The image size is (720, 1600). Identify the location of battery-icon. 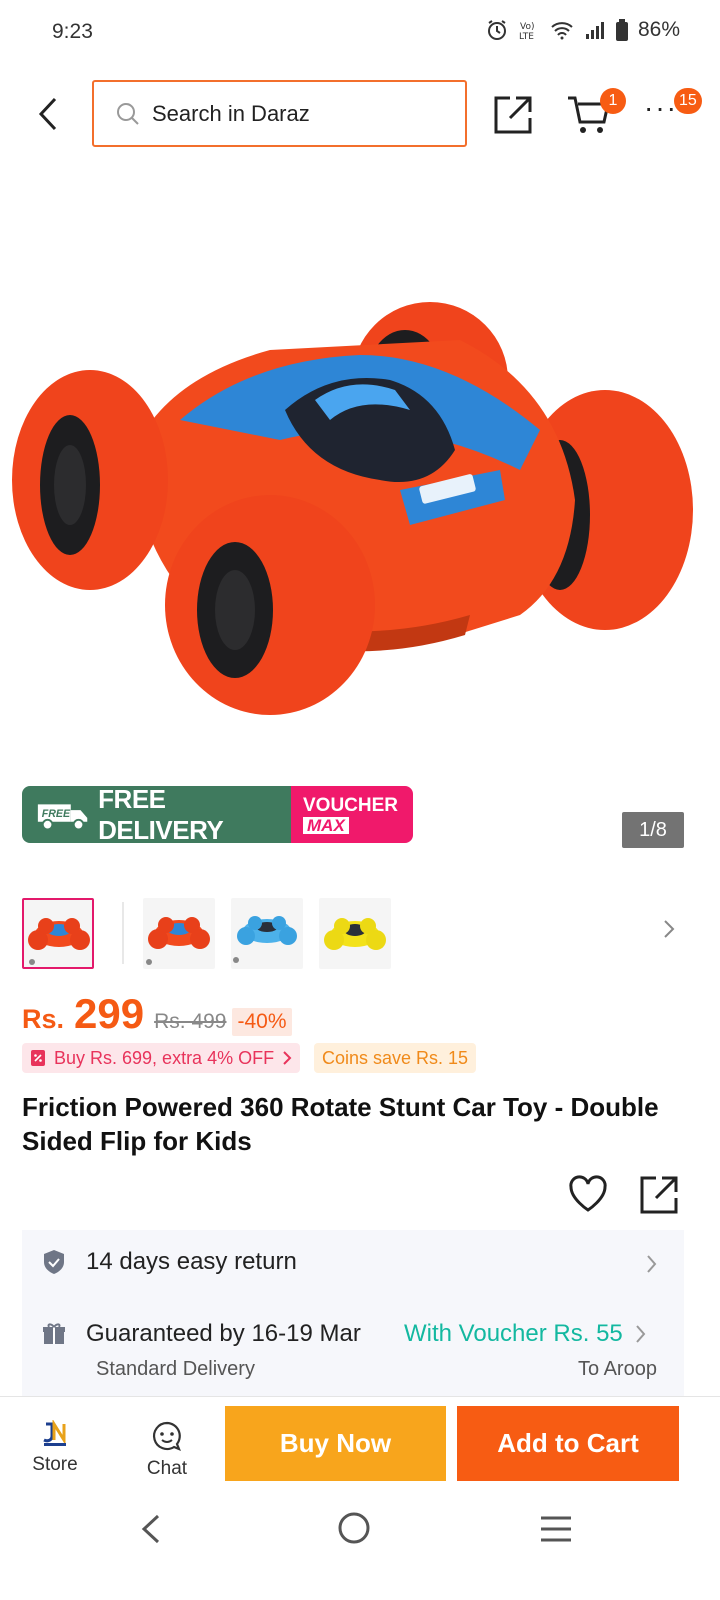
(621, 30).